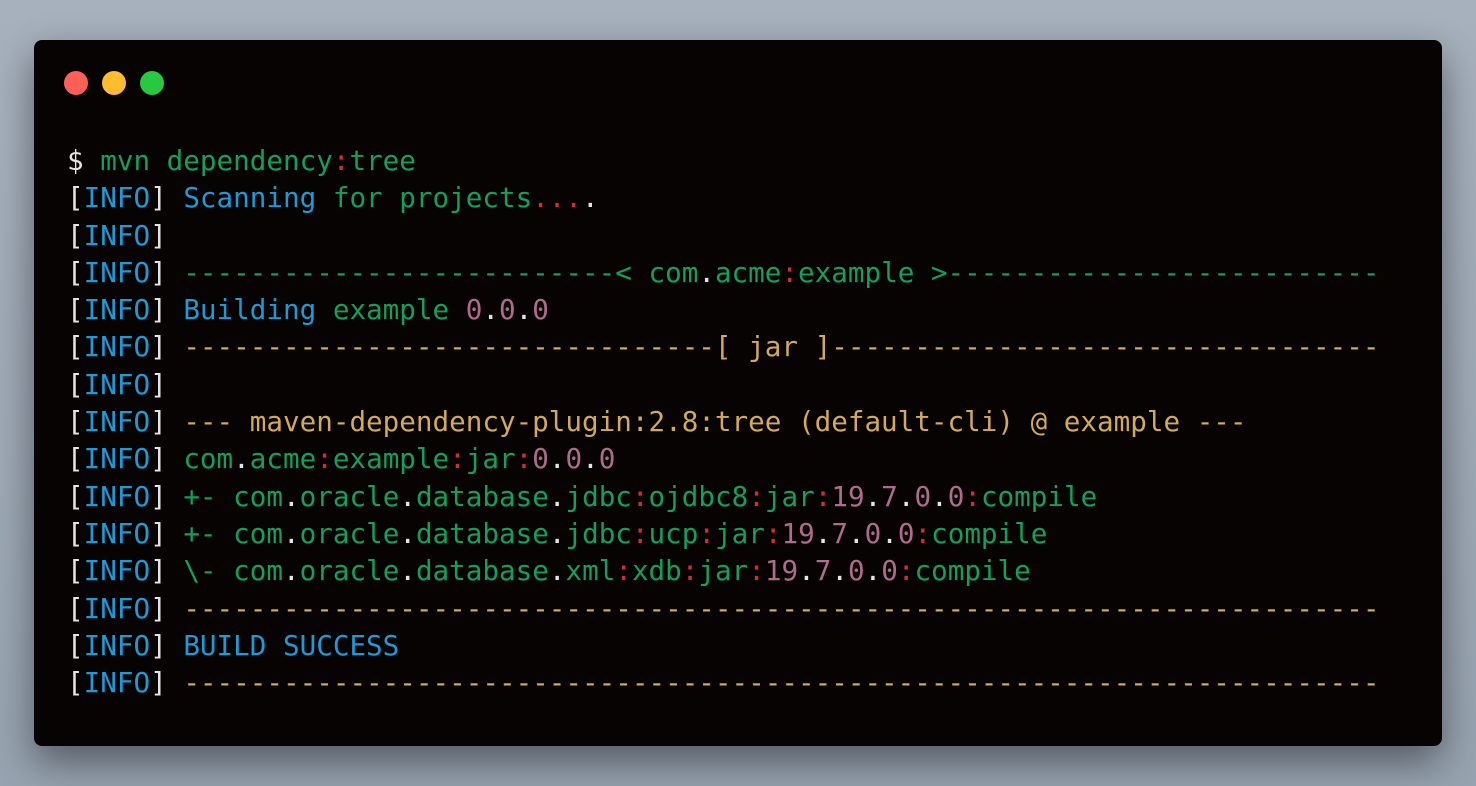 Image resolution: width=1476 pixels, height=786 pixels. What do you see at coordinates (748, 272) in the screenshot?
I see `terminal-text: acme` at bounding box center [748, 272].